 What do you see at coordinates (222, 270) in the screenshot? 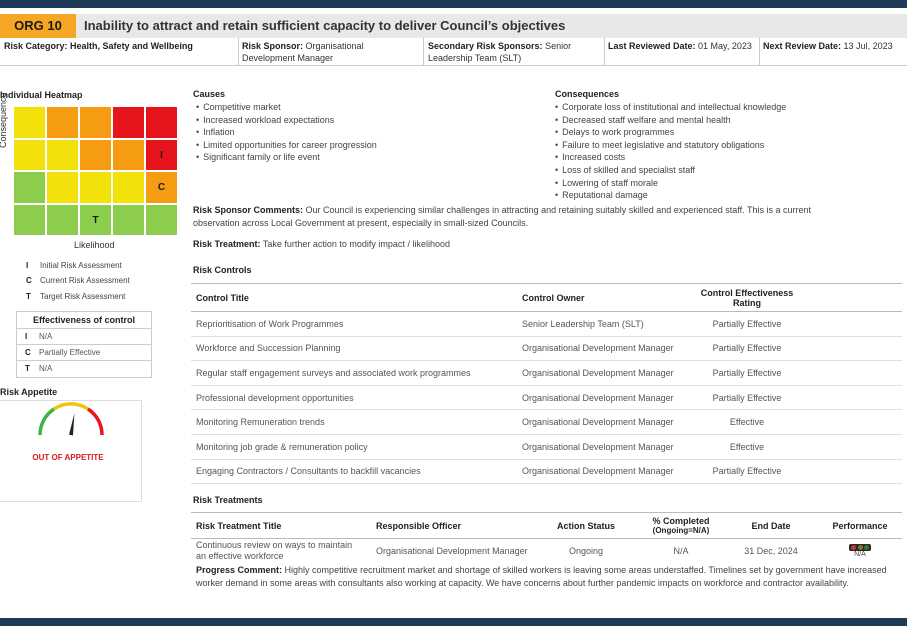
I see `controls-title: Risk Controls` at bounding box center [222, 270].